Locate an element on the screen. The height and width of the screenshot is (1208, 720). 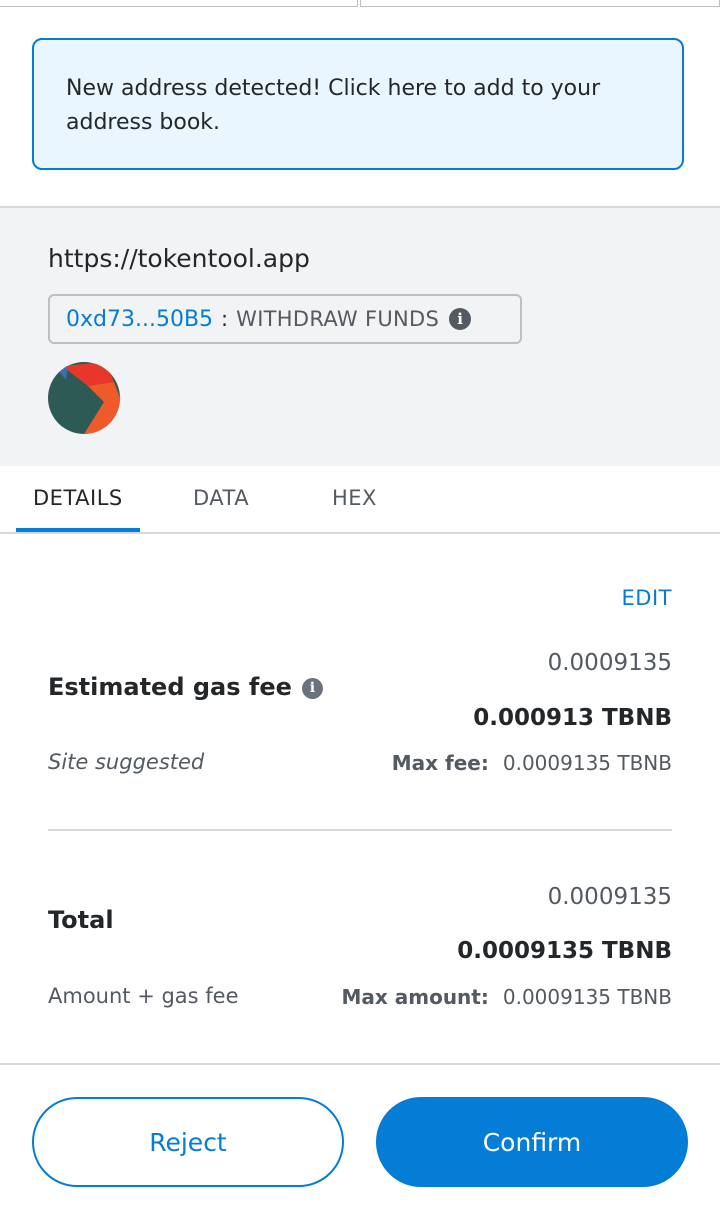
reject-button: Reject is located at coordinates (188, 1142).